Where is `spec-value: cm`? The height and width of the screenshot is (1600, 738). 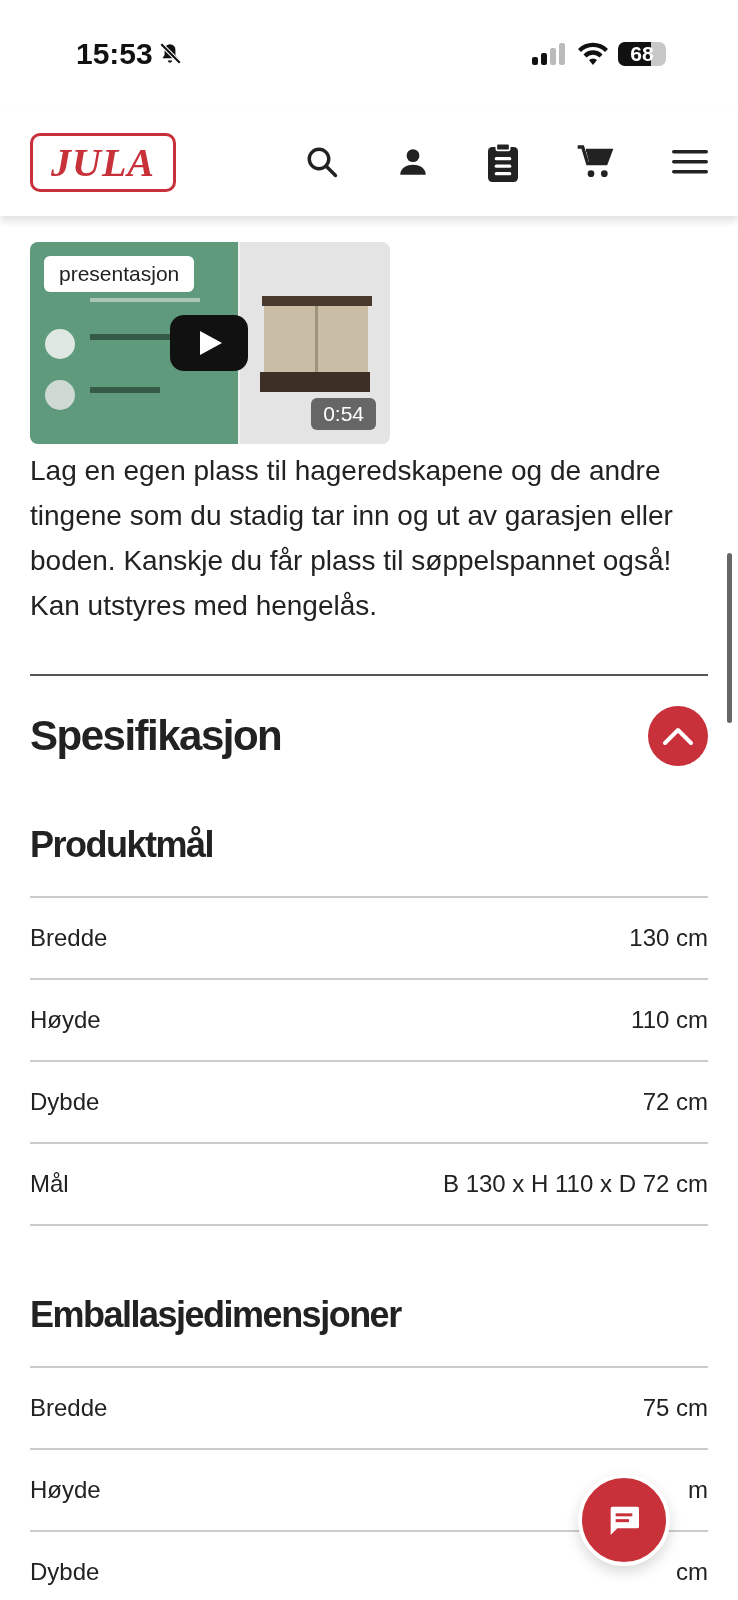 spec-value: cm is located at coordinates (692, 1572).